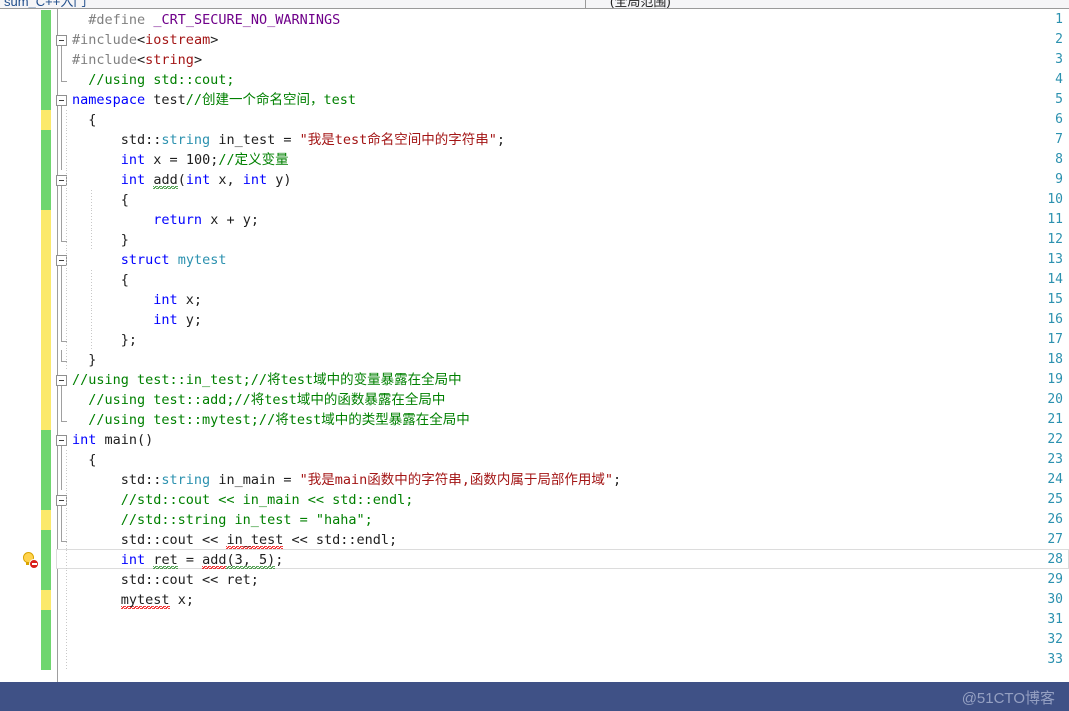 This screenshot has width=1069, height=711. I want to click on code-token: string, so click(186, 480).